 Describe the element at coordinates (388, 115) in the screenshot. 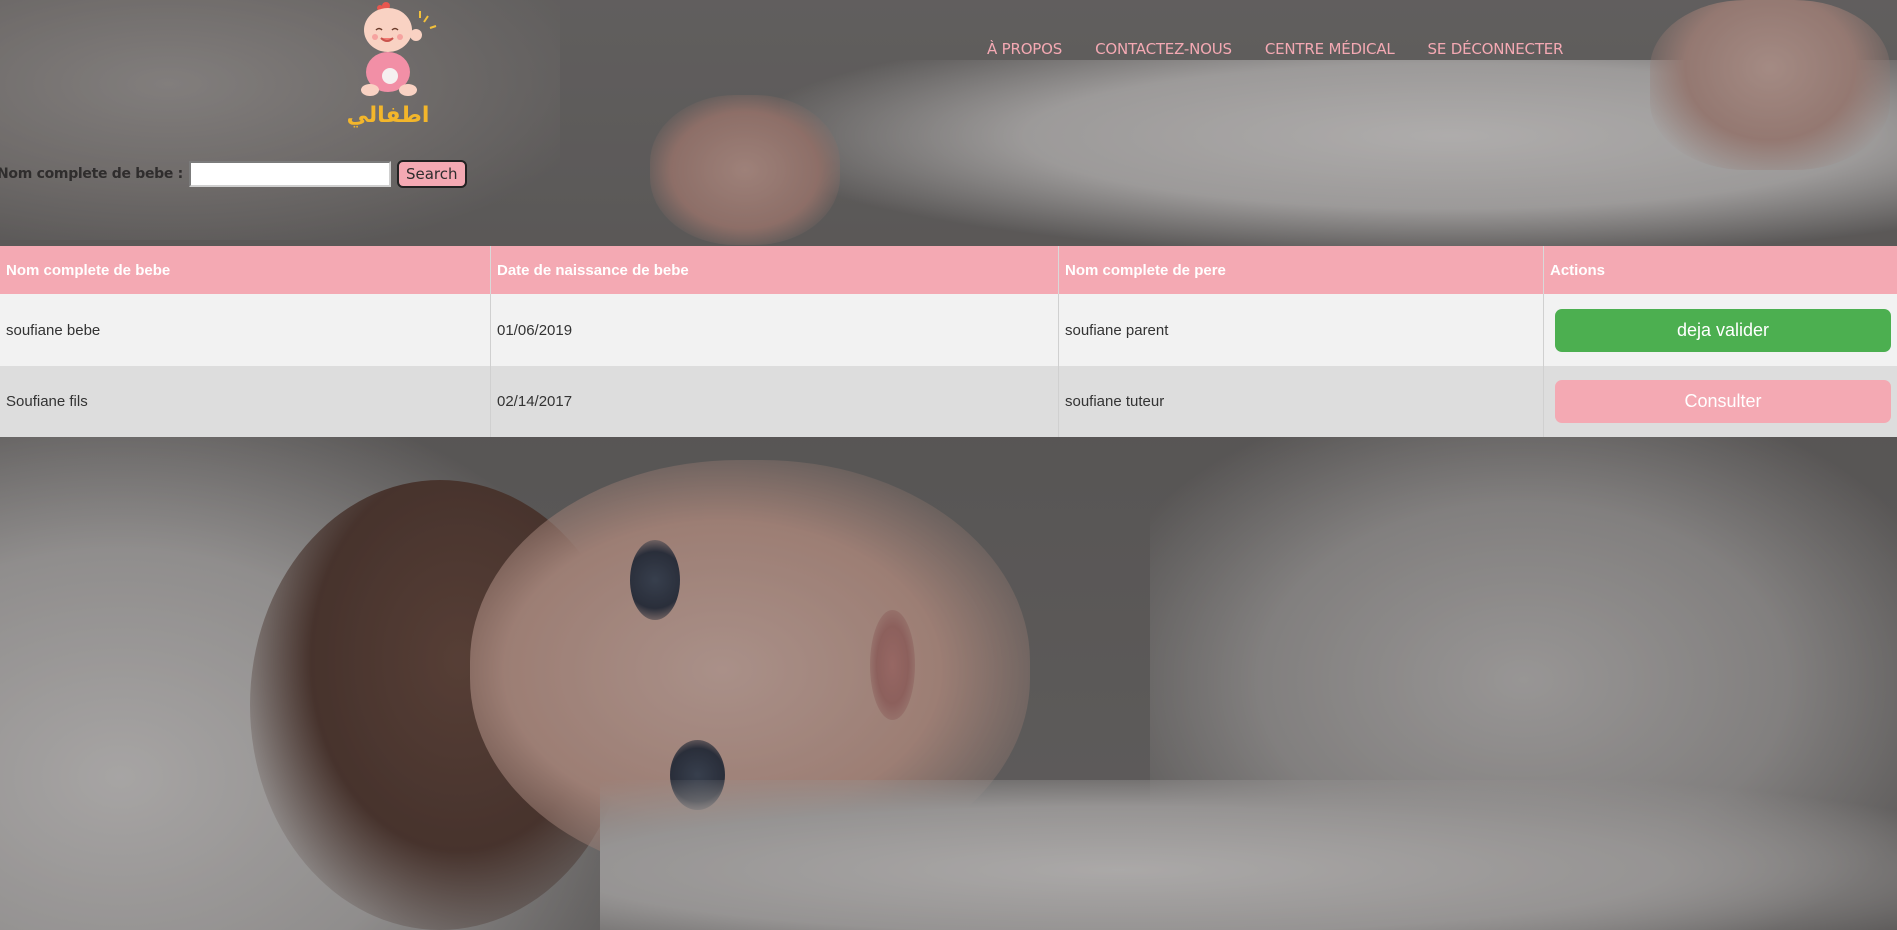

I see `svg-text: اطفالي` at that location.